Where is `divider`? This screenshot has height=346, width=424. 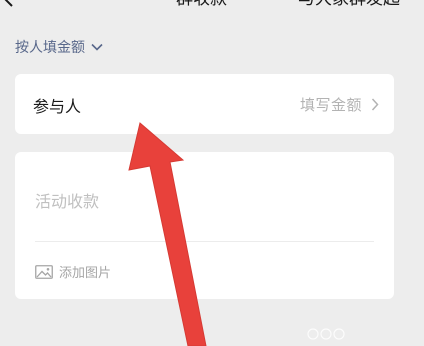
divider is located at coordinates (204, 241).